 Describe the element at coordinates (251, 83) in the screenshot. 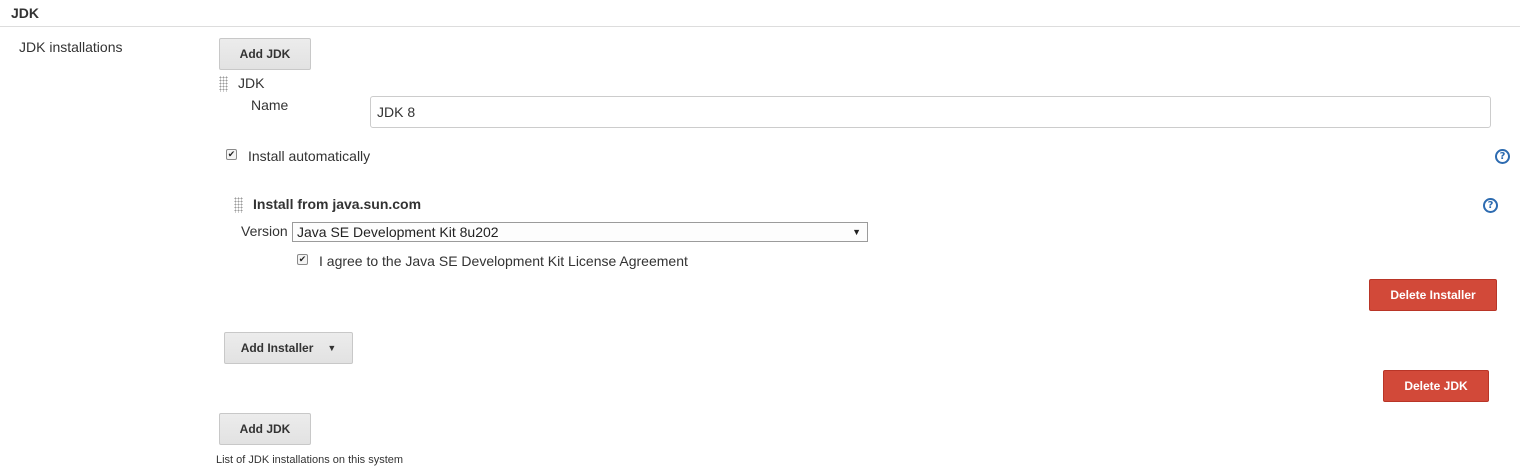

I see `jdk-entry-header: JDK` at that location.